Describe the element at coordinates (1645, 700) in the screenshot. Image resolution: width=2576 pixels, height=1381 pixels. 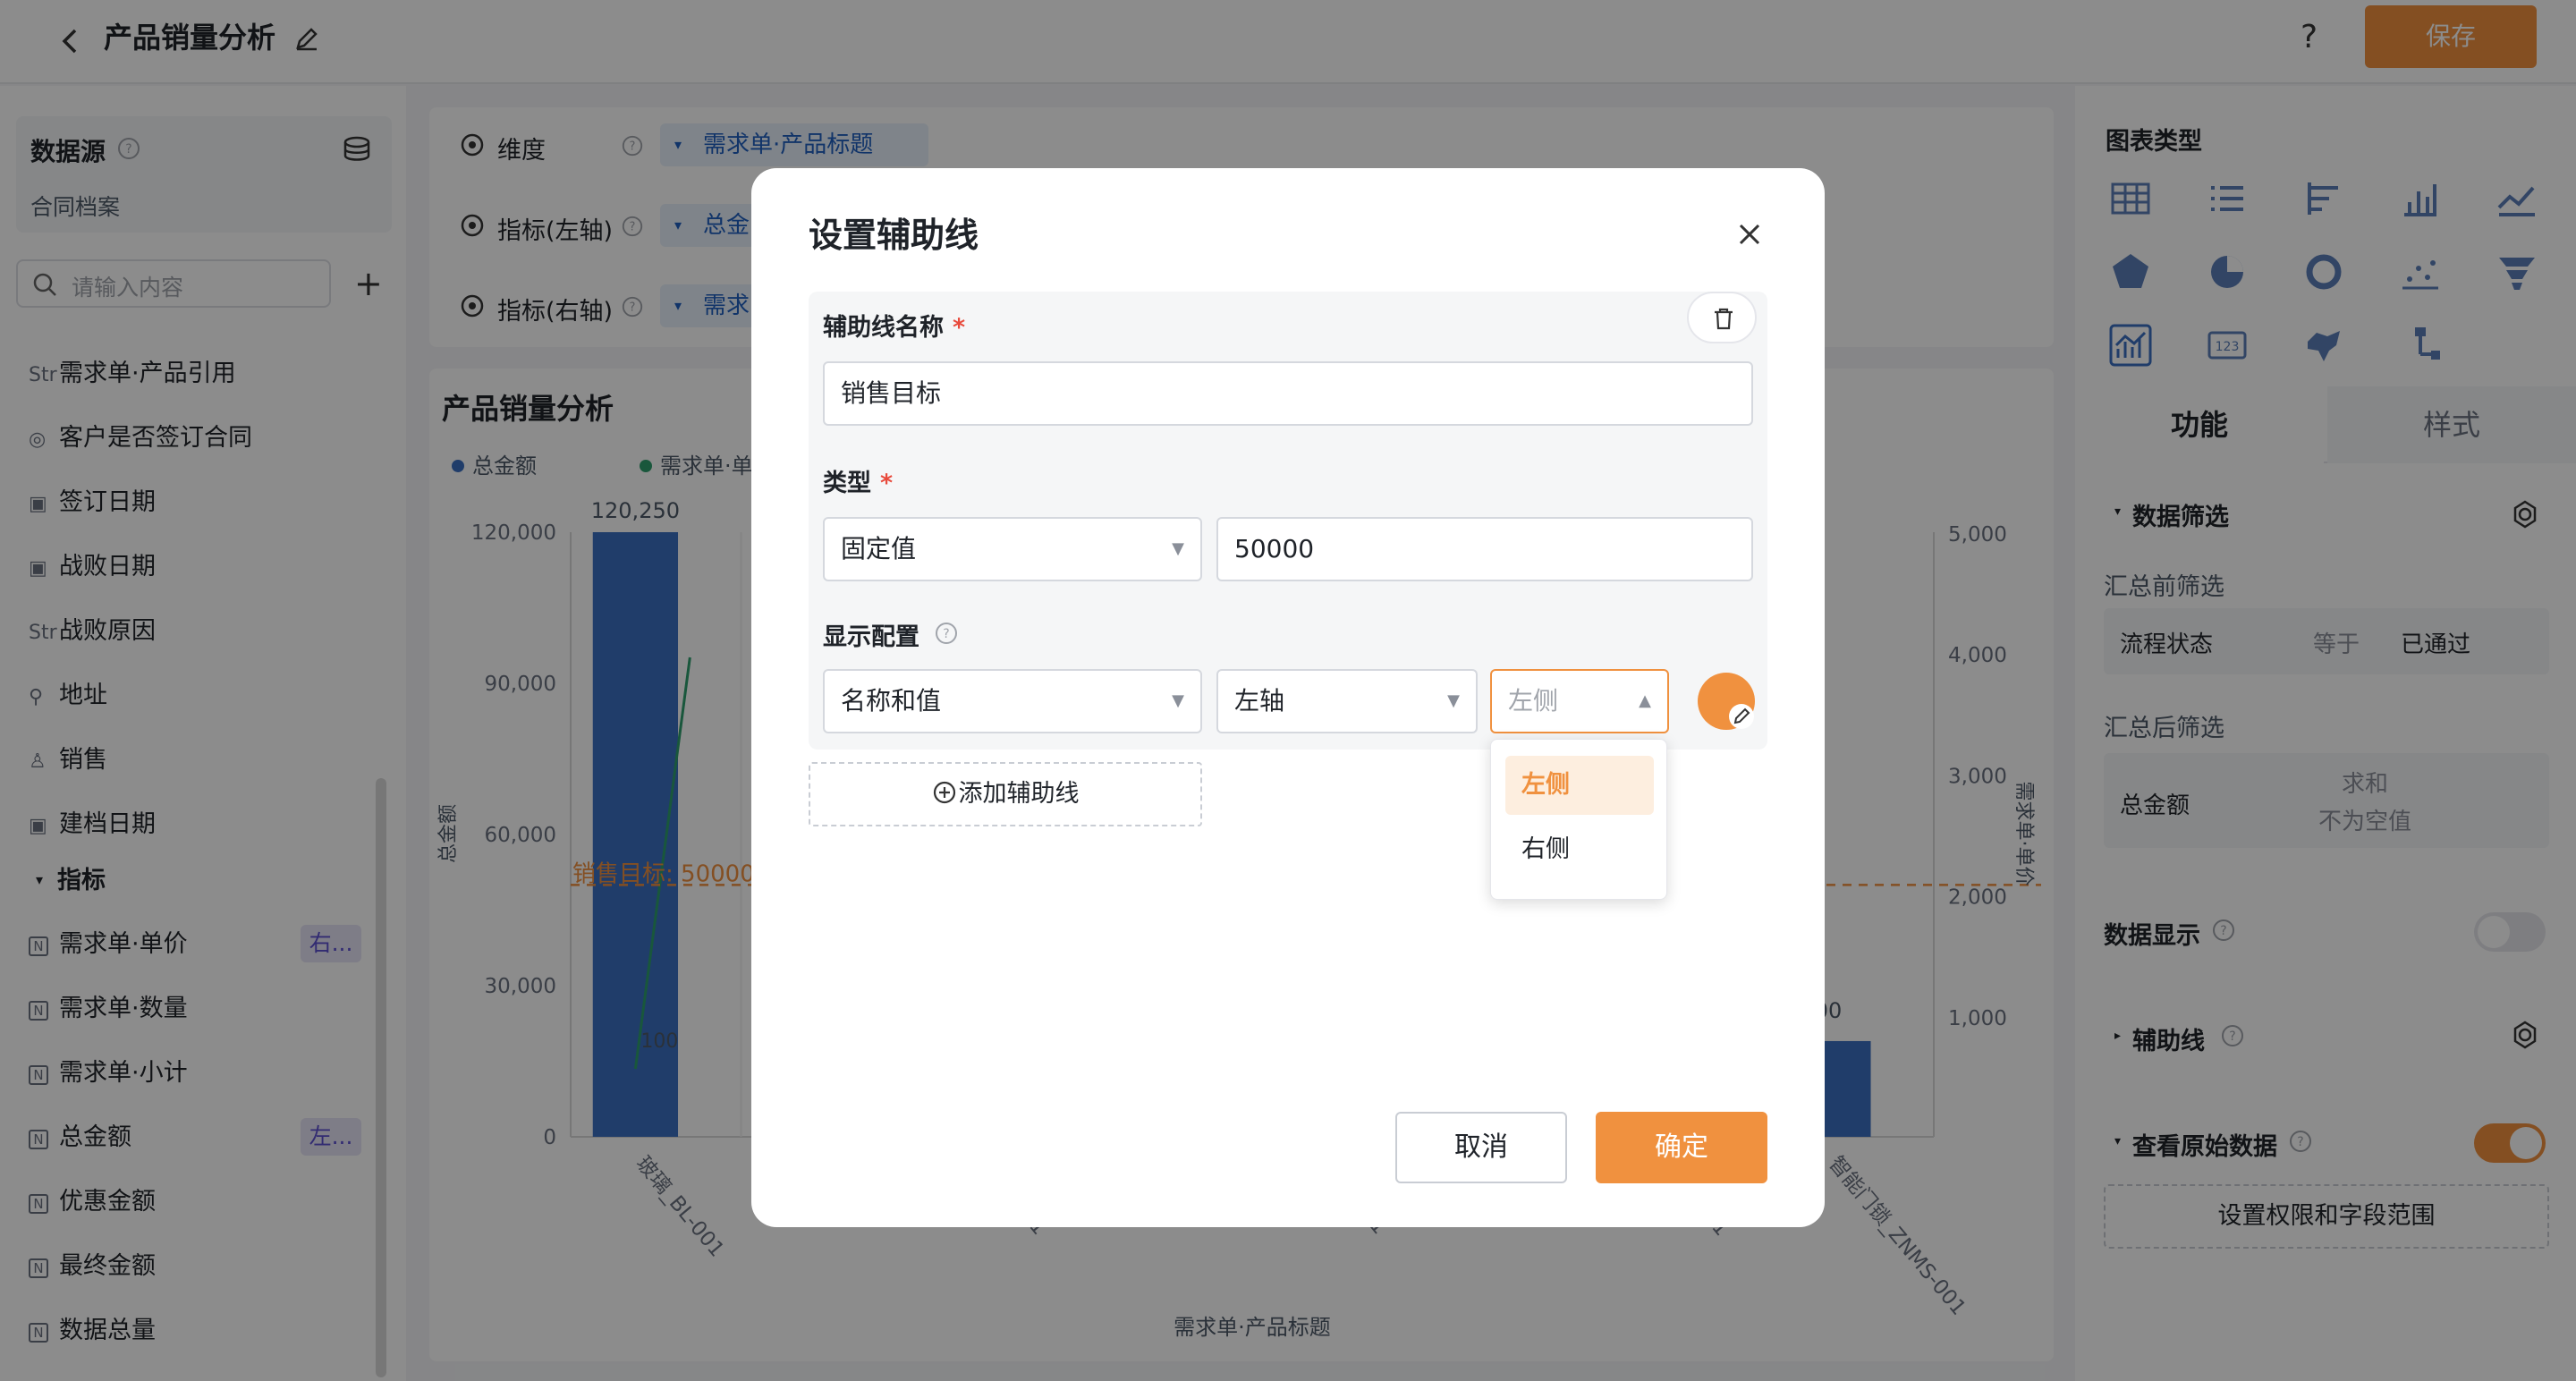
I see `caret-up-icon: ▲` at that location.